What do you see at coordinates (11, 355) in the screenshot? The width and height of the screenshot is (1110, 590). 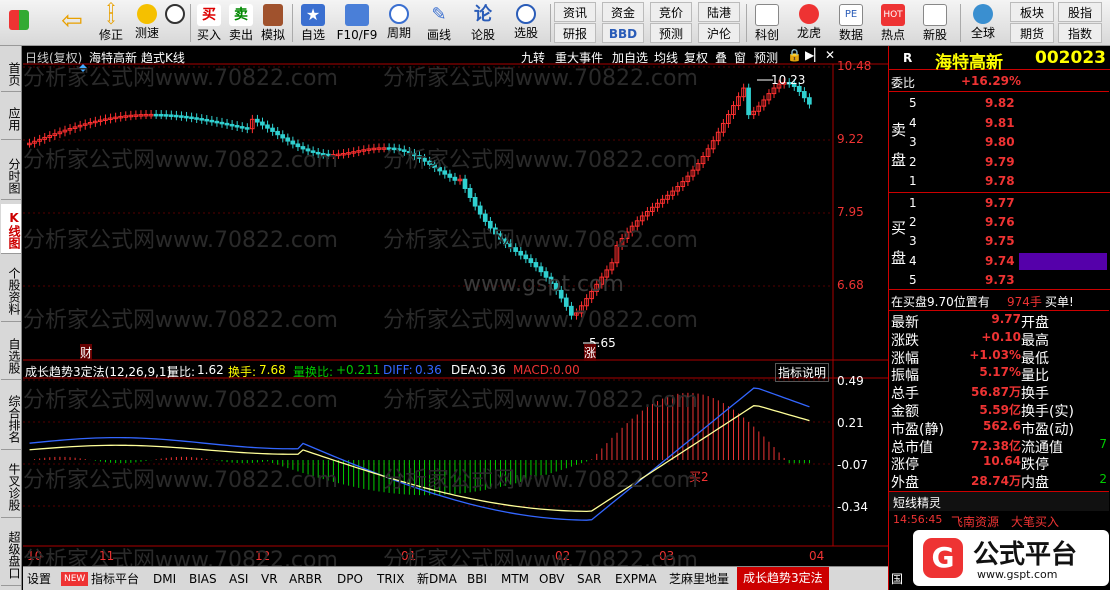 I see `sidebar-tab-watchlist: 自选股` at bounding box center [11, 355].